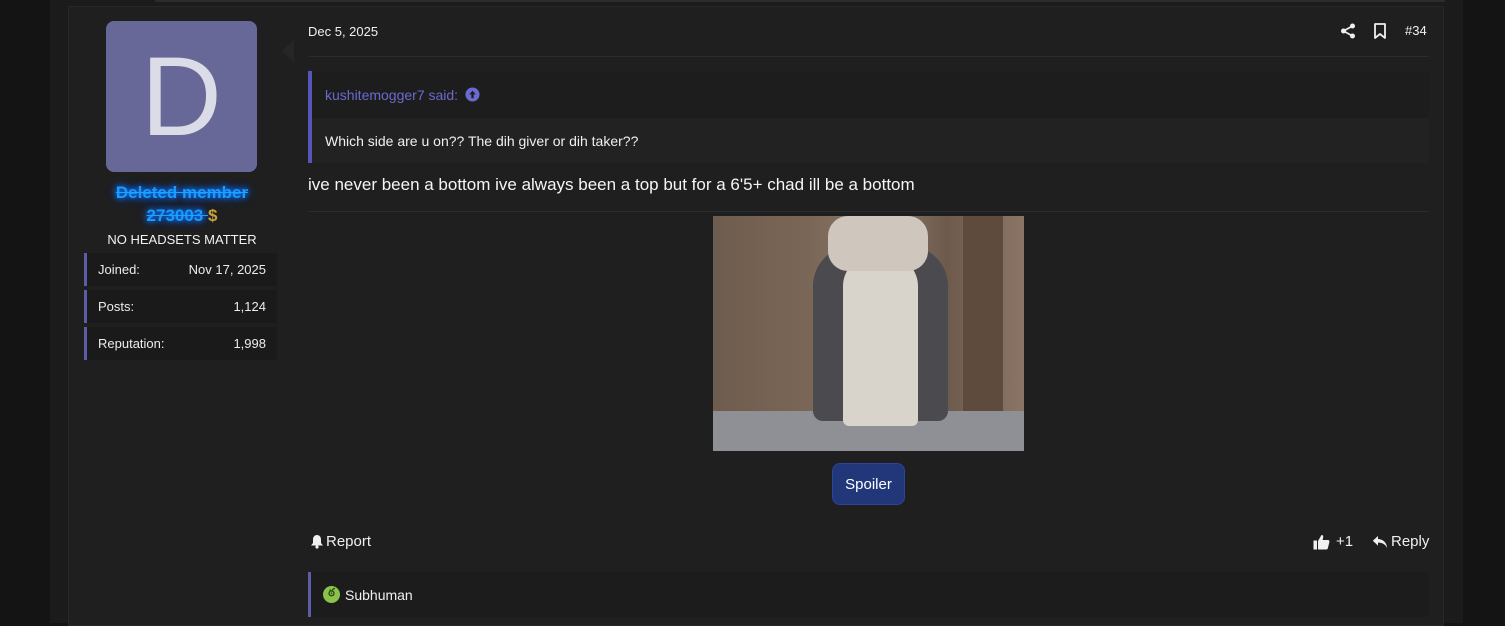 Image resolution: width=1505 pixels, height=626 pixels. What do you see at coordinates (116, 306) in the screenshot?
I see `stat-label: Posts:` at bounding box center [116, 306].